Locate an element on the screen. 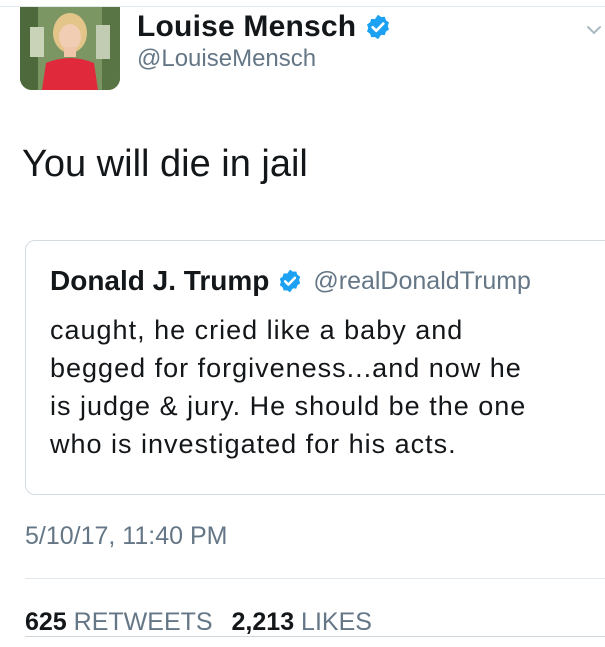  author-name-text: Louise Mensch is located at coordinates (247, 26).